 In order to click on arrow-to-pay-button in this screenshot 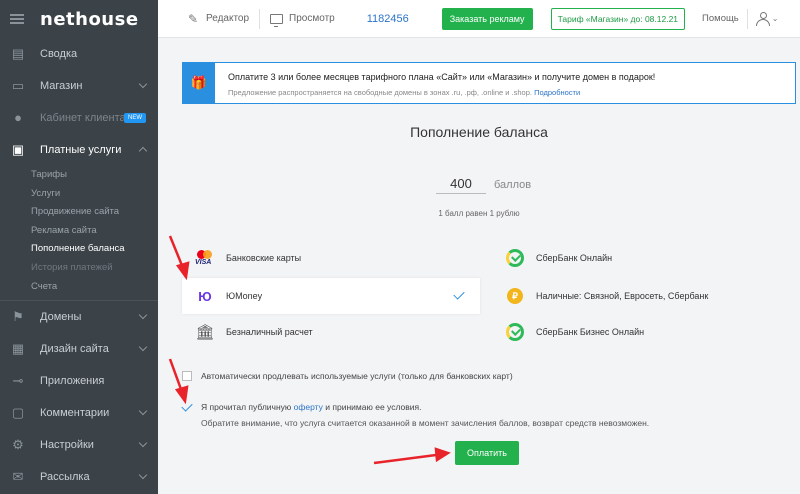, I will do `click(412, 456)`.